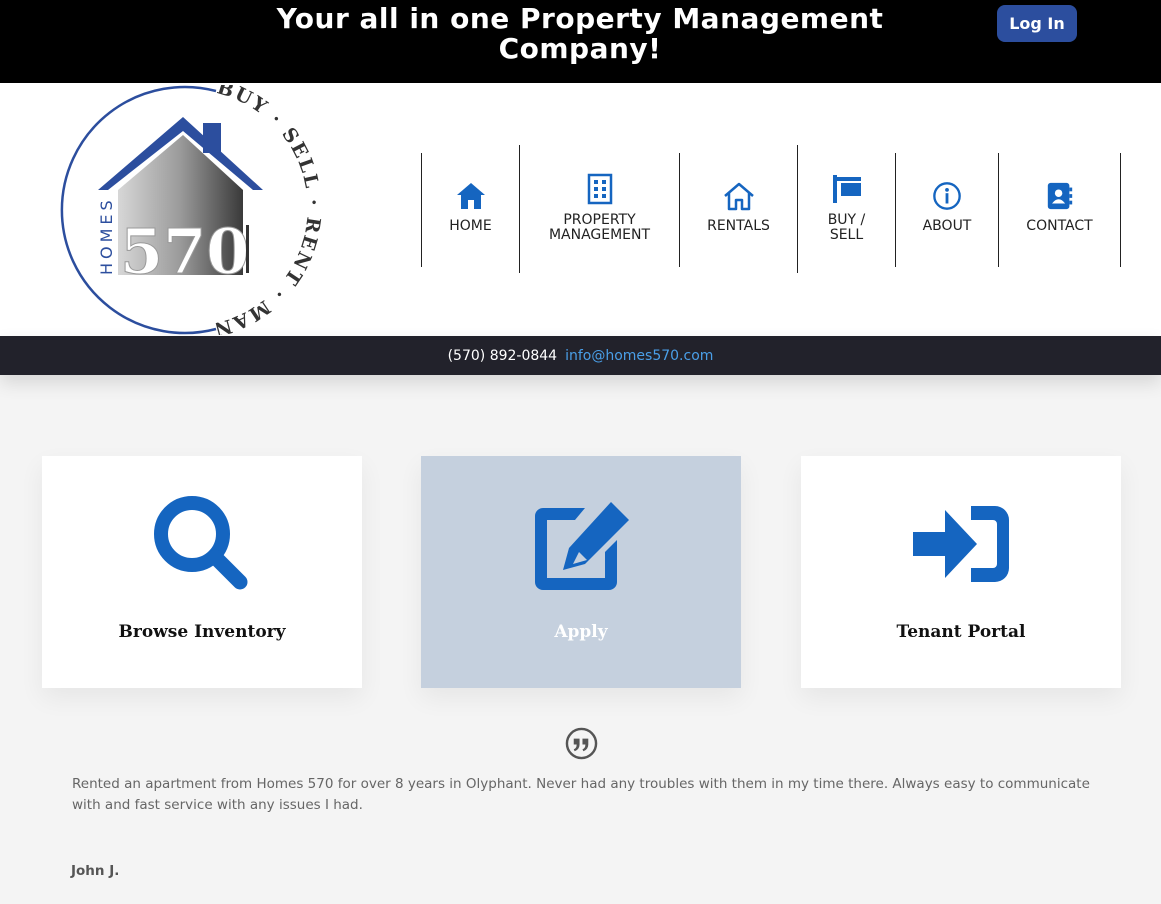 This screenshot has width=1161, height=904. What do you see at coordinates (599, 220) in the screenshot?
I see `nav-label-property: PROPERTY` at bounding box center [599, 220].